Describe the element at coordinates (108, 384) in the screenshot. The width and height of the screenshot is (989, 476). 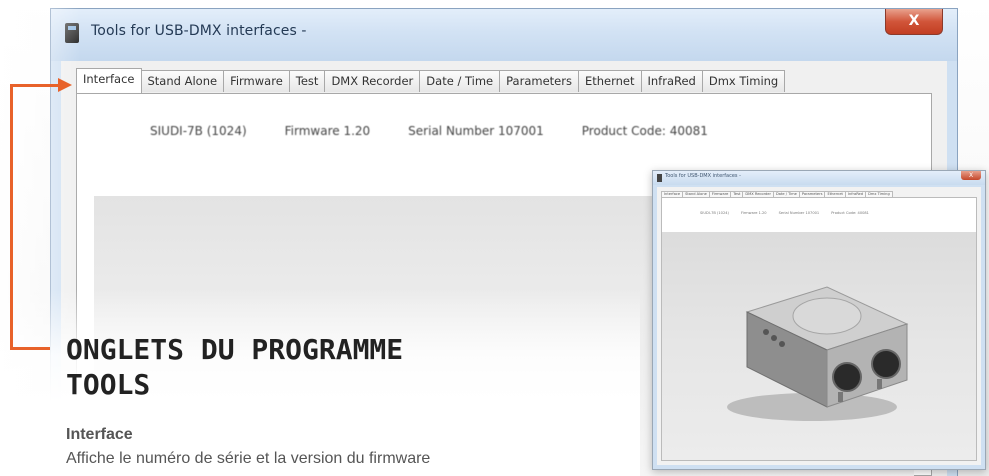
I see `headline-line-2: TOOLS` at that location.